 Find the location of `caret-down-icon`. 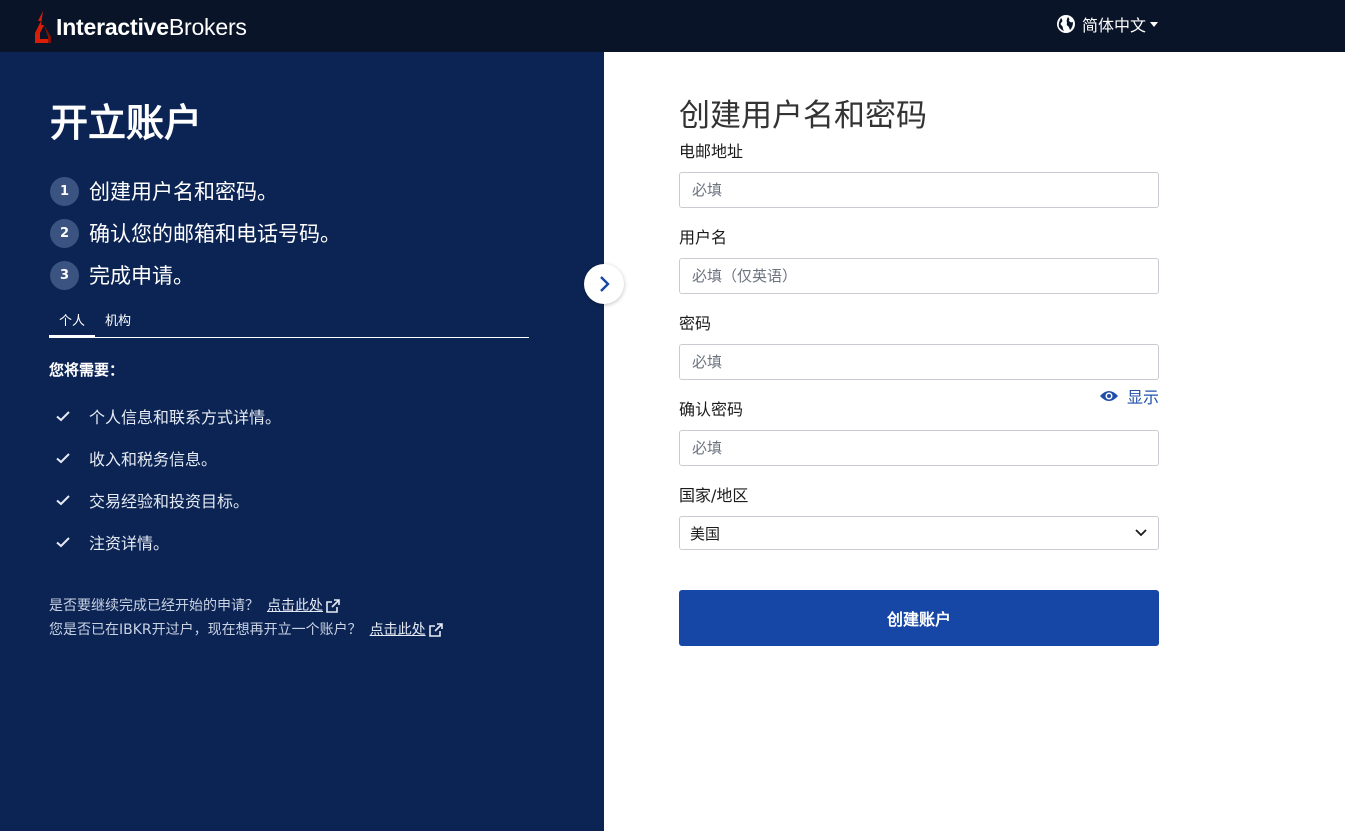

caret-down-icon is located at coordinates (1154, 24).